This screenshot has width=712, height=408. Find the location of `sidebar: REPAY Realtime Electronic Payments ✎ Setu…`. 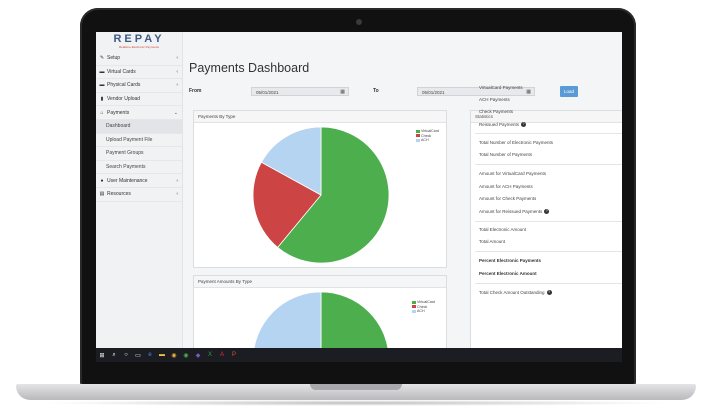

sidebar: REPAY Realtime Electronic Payments ✎ Setu… is located at coordinates (139, 190).